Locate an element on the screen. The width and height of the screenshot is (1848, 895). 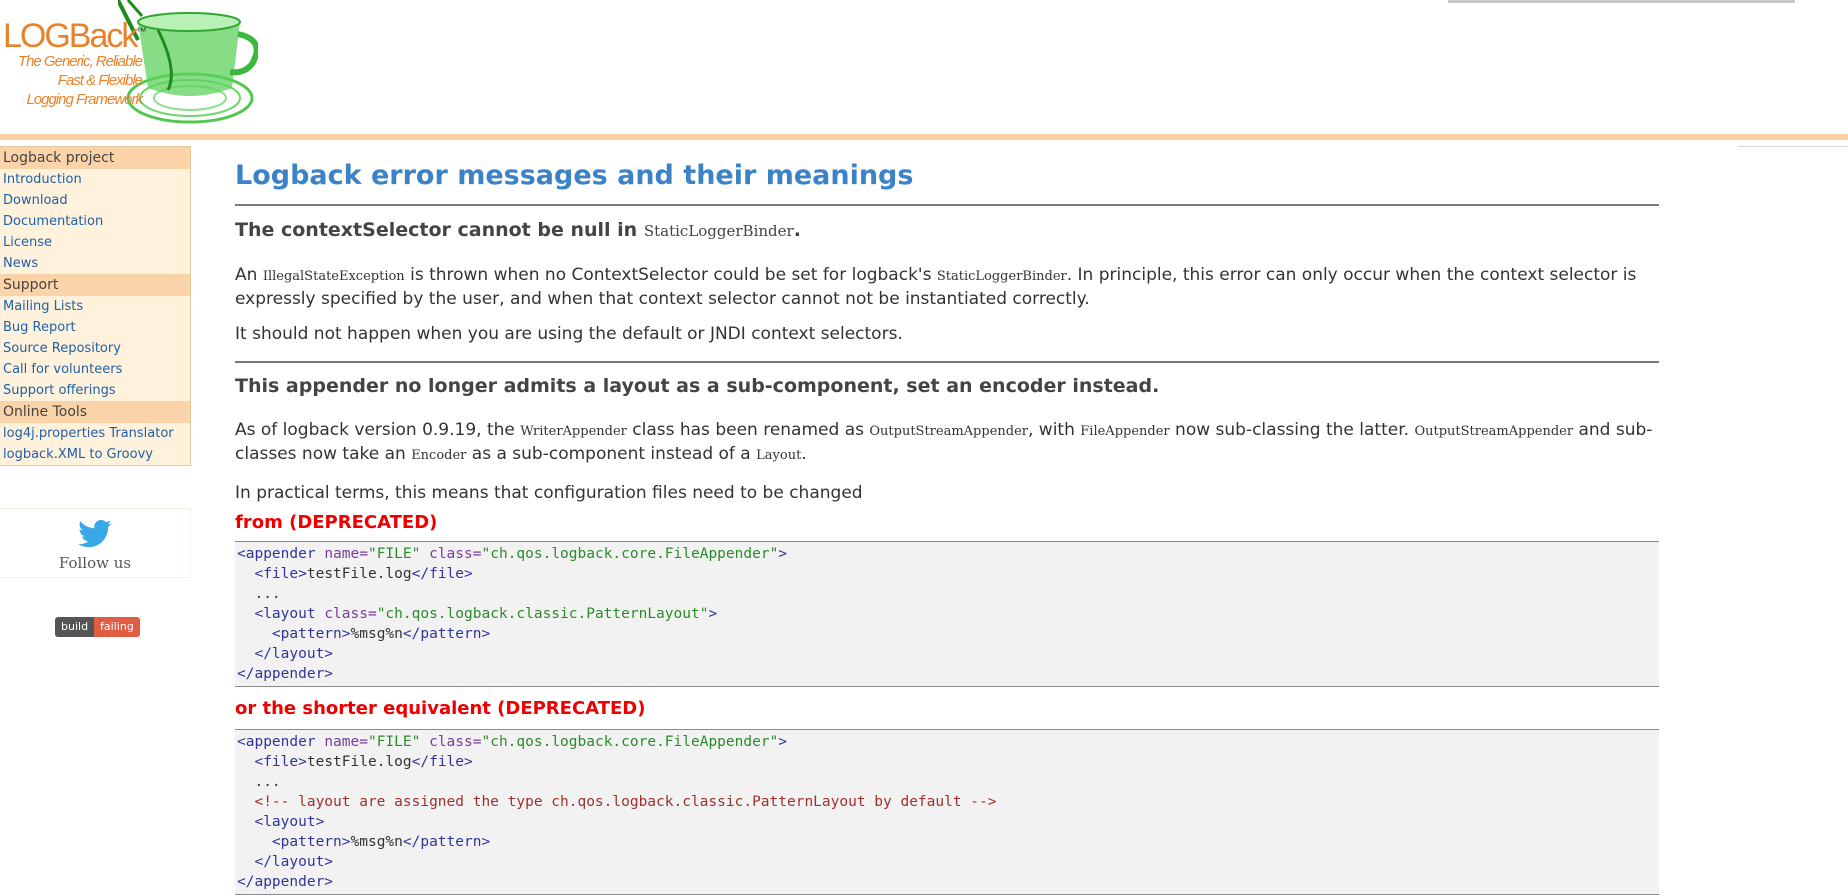
sidebar-item-call-for-volunteers: Call for volunteers is located at coordinates (95, 369).